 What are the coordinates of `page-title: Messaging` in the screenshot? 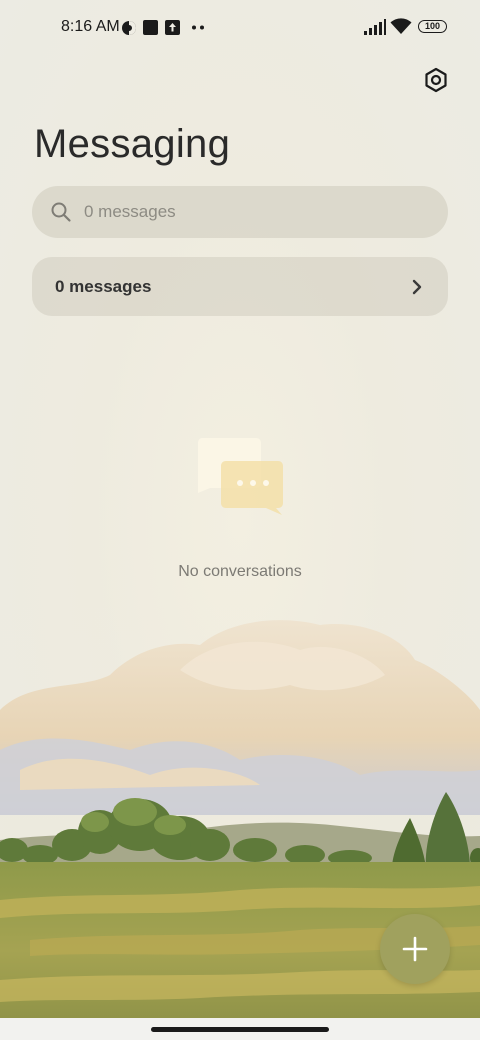 It's located at (132, 144).